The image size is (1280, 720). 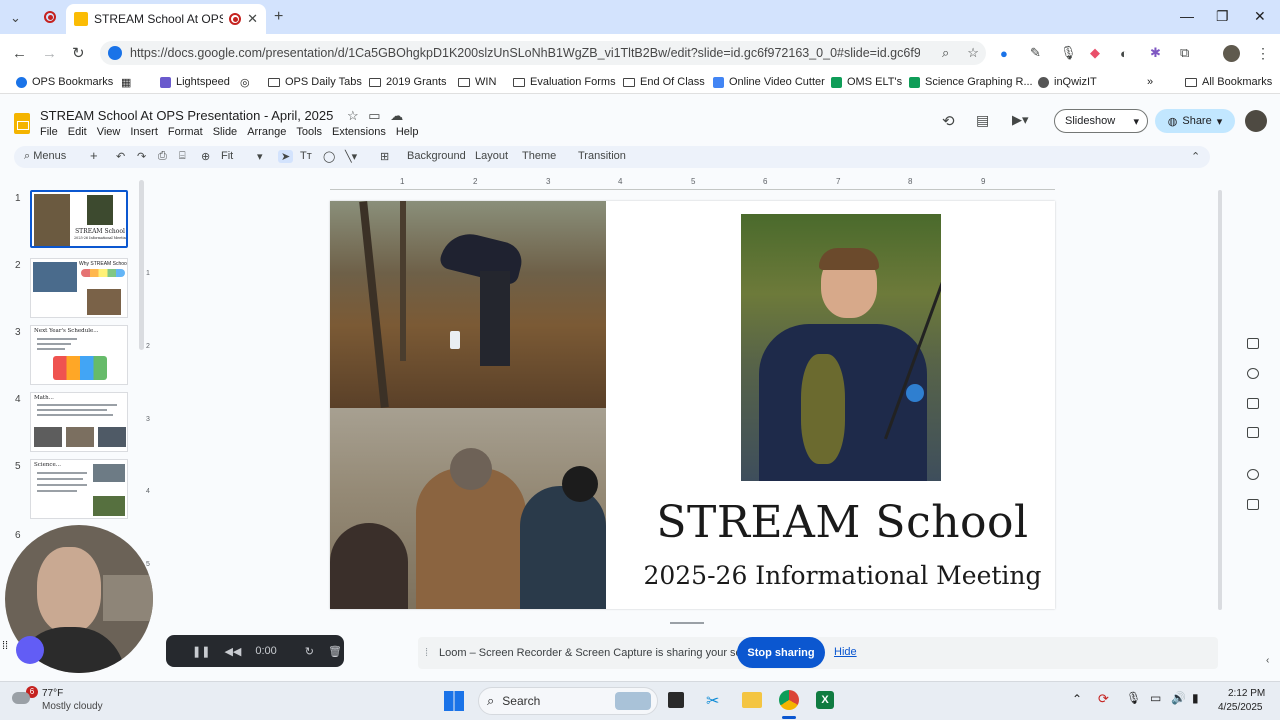 What do you see at coordinates (468, 508) in the screenshot?
I see `photo-birdwatching` at bounding box center [468, 508].